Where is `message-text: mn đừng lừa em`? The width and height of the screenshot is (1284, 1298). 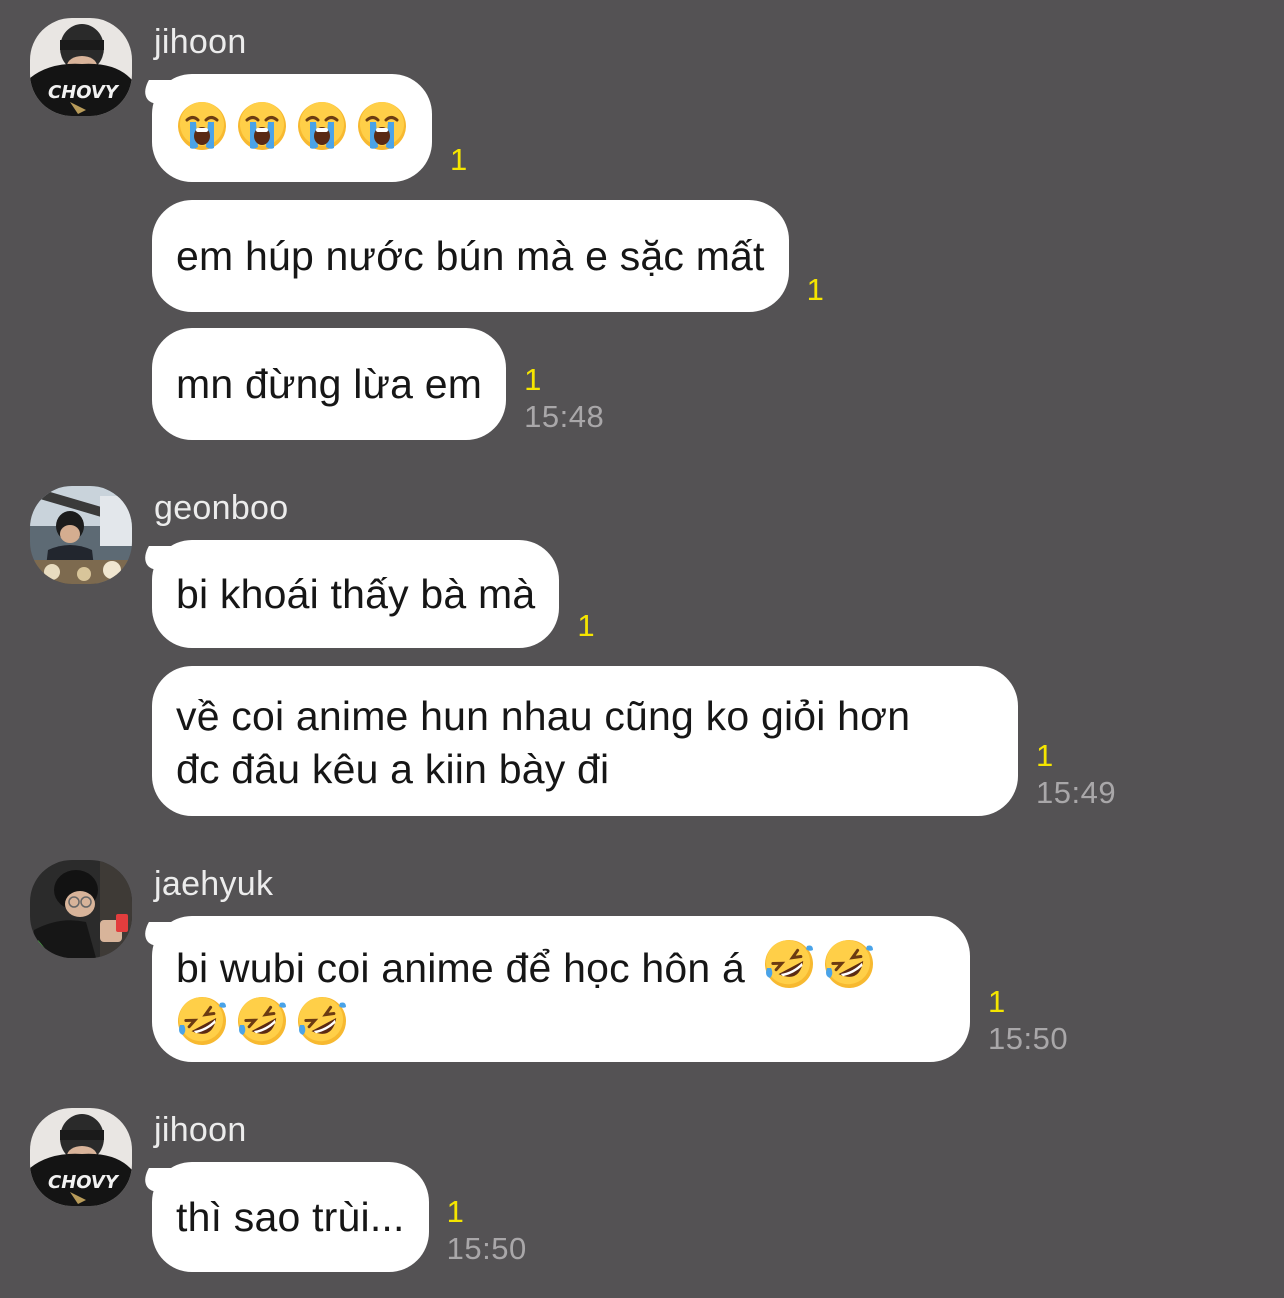
message-text: mn đừng lừa em is located at coordinates (329, 384).